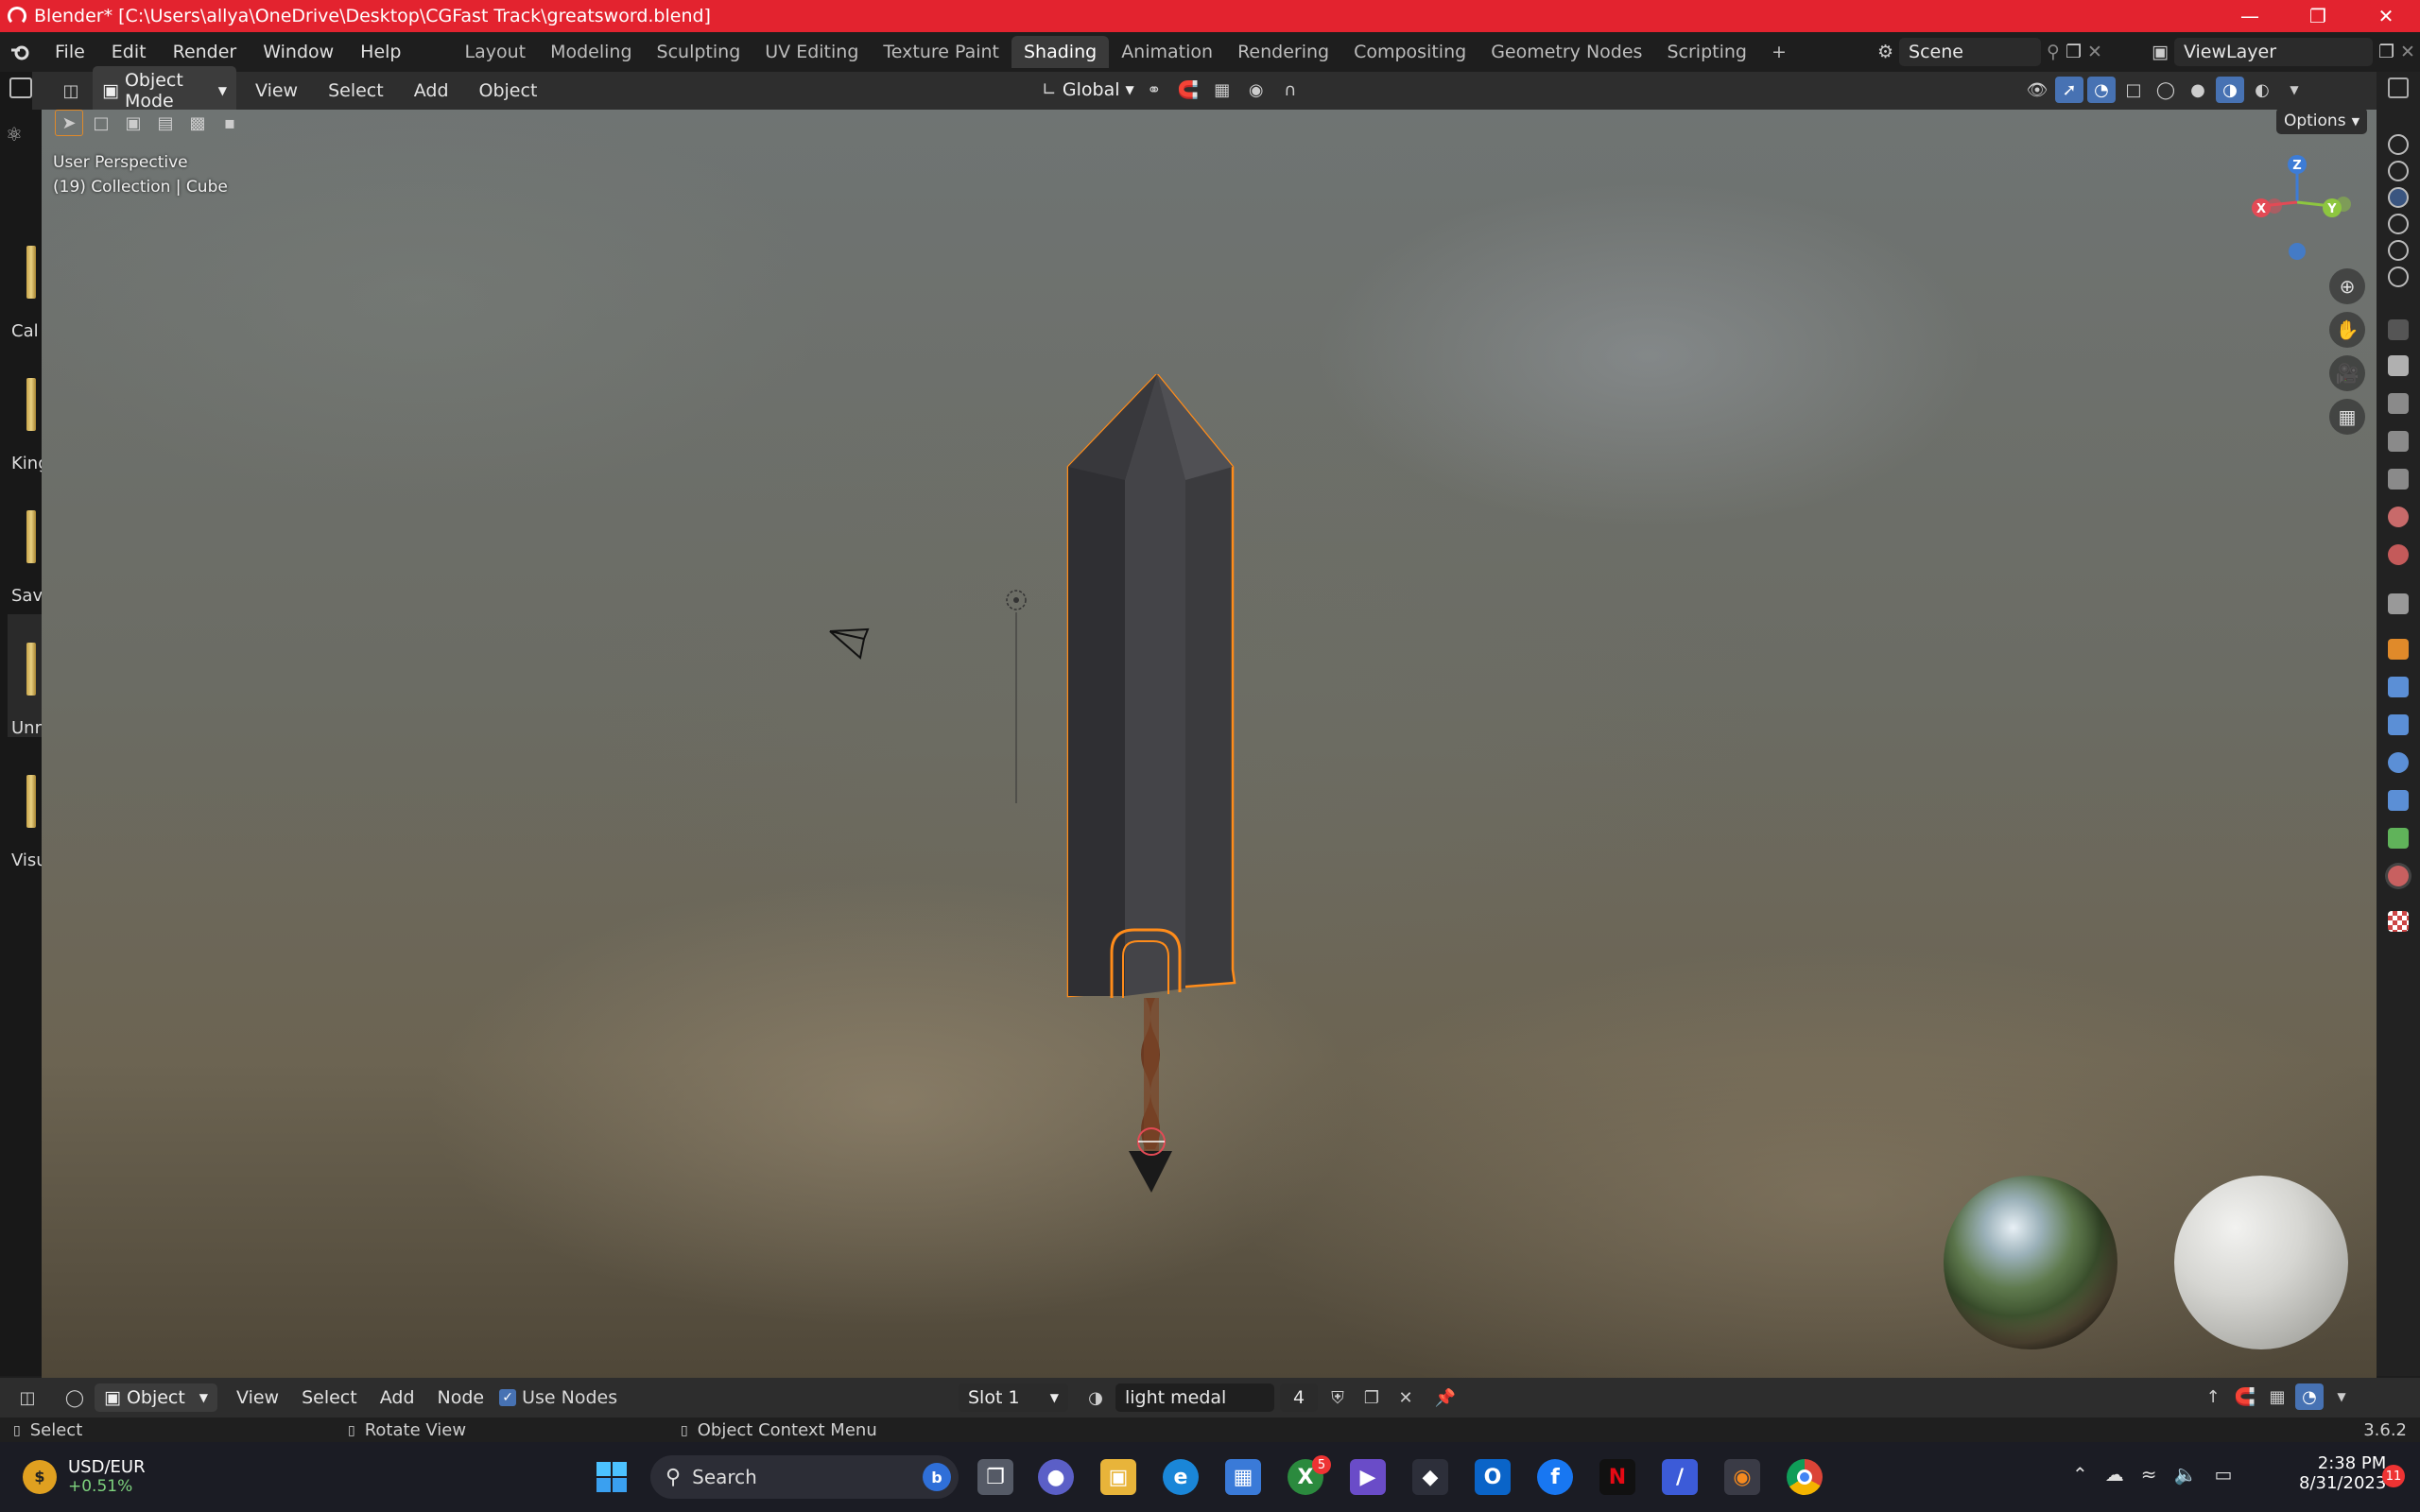 The width and height of the screenshot is (2420, 1512). What do you see at coordinates (2301, 204) in the screenshot?
I see `navigation-gizmo: Z Y X` at bounding box center [2301, 204].